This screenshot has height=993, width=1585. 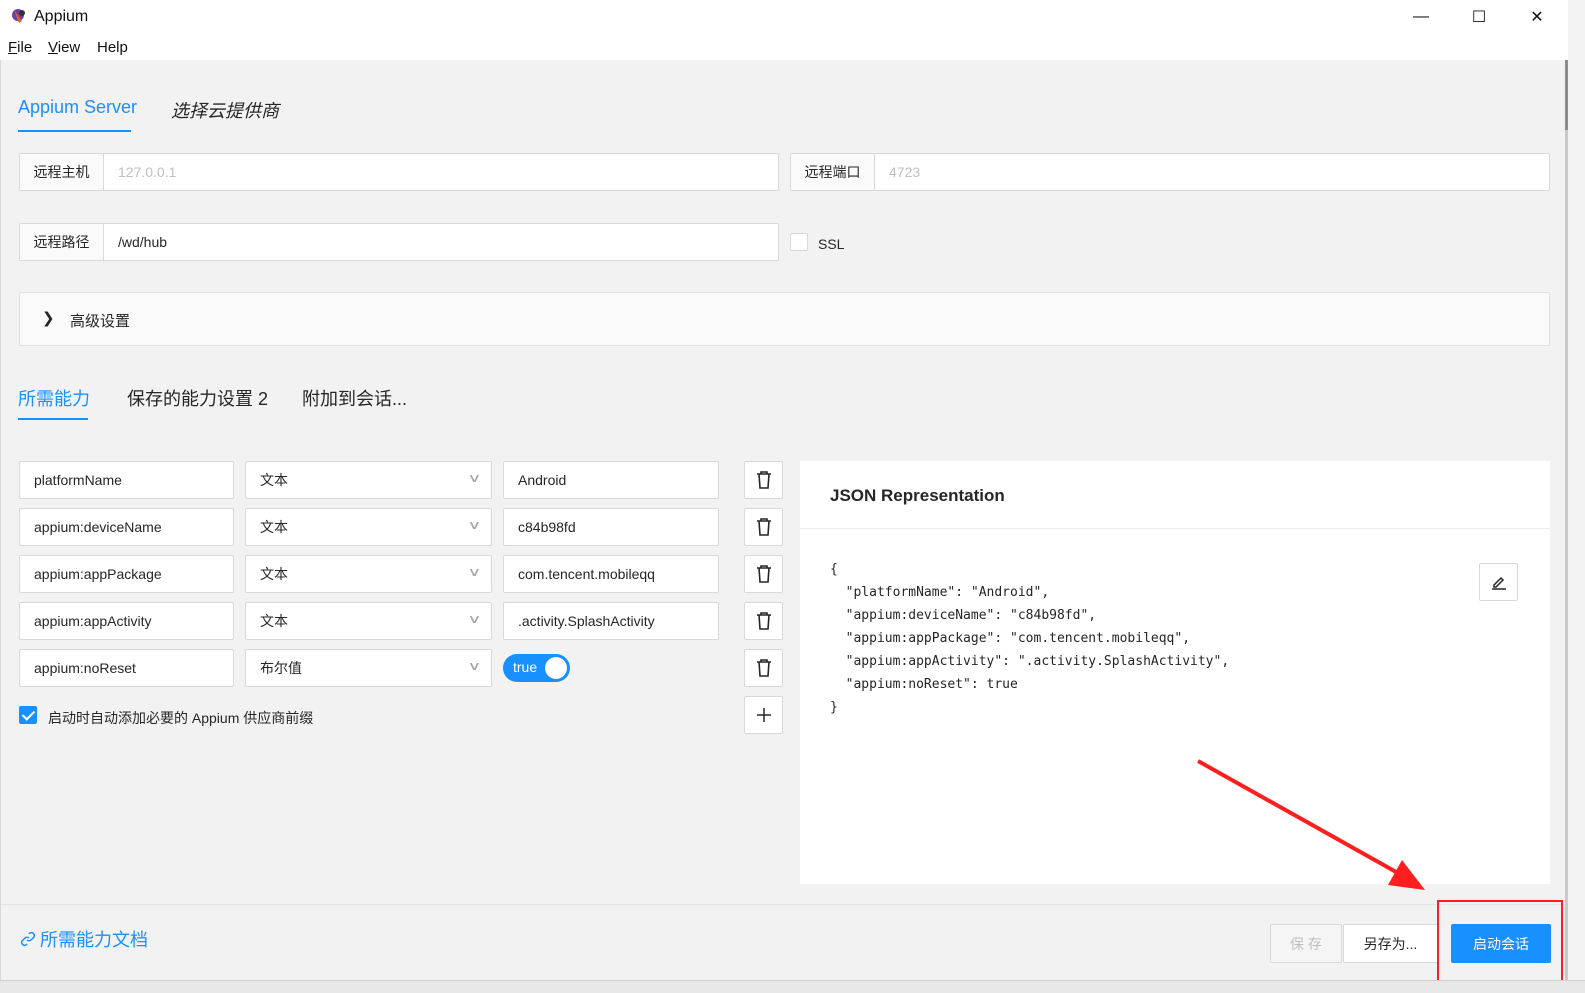 I want to click on menu-file-label: ile, so click(x=25, y=47).